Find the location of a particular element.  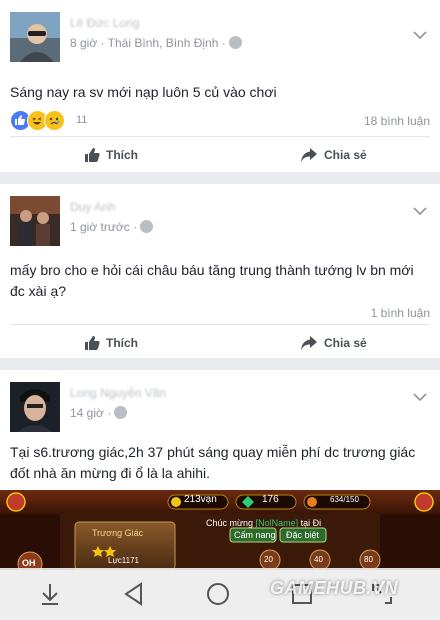

game-stamina: 634/150 is located at coordinates (344, 499).